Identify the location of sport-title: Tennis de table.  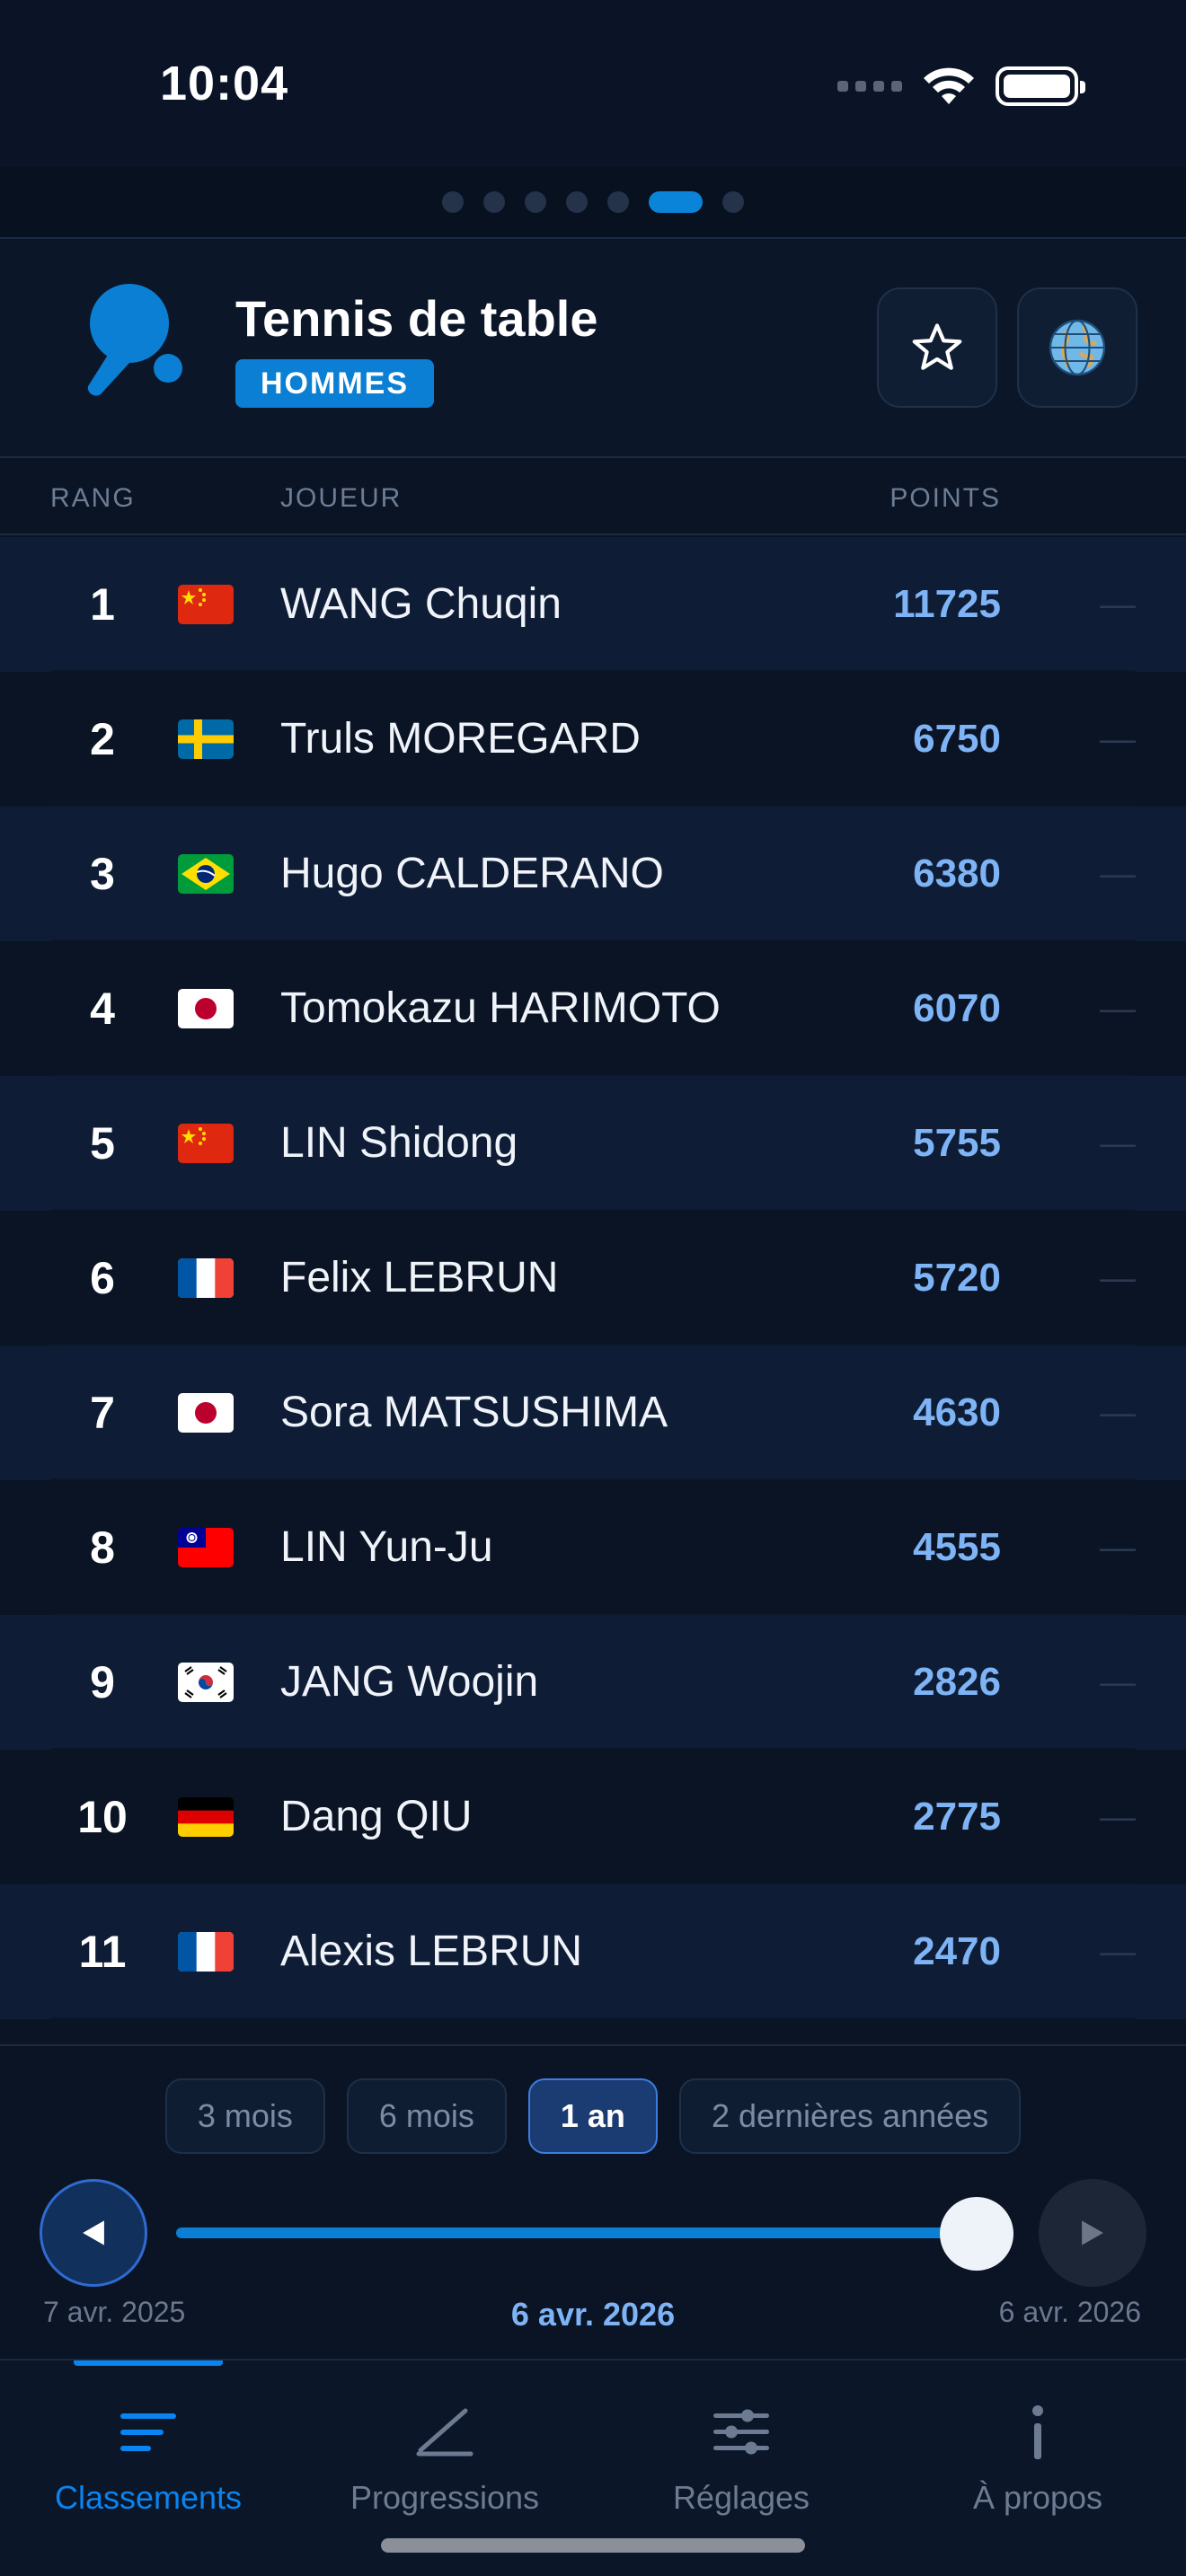
(416, 318).